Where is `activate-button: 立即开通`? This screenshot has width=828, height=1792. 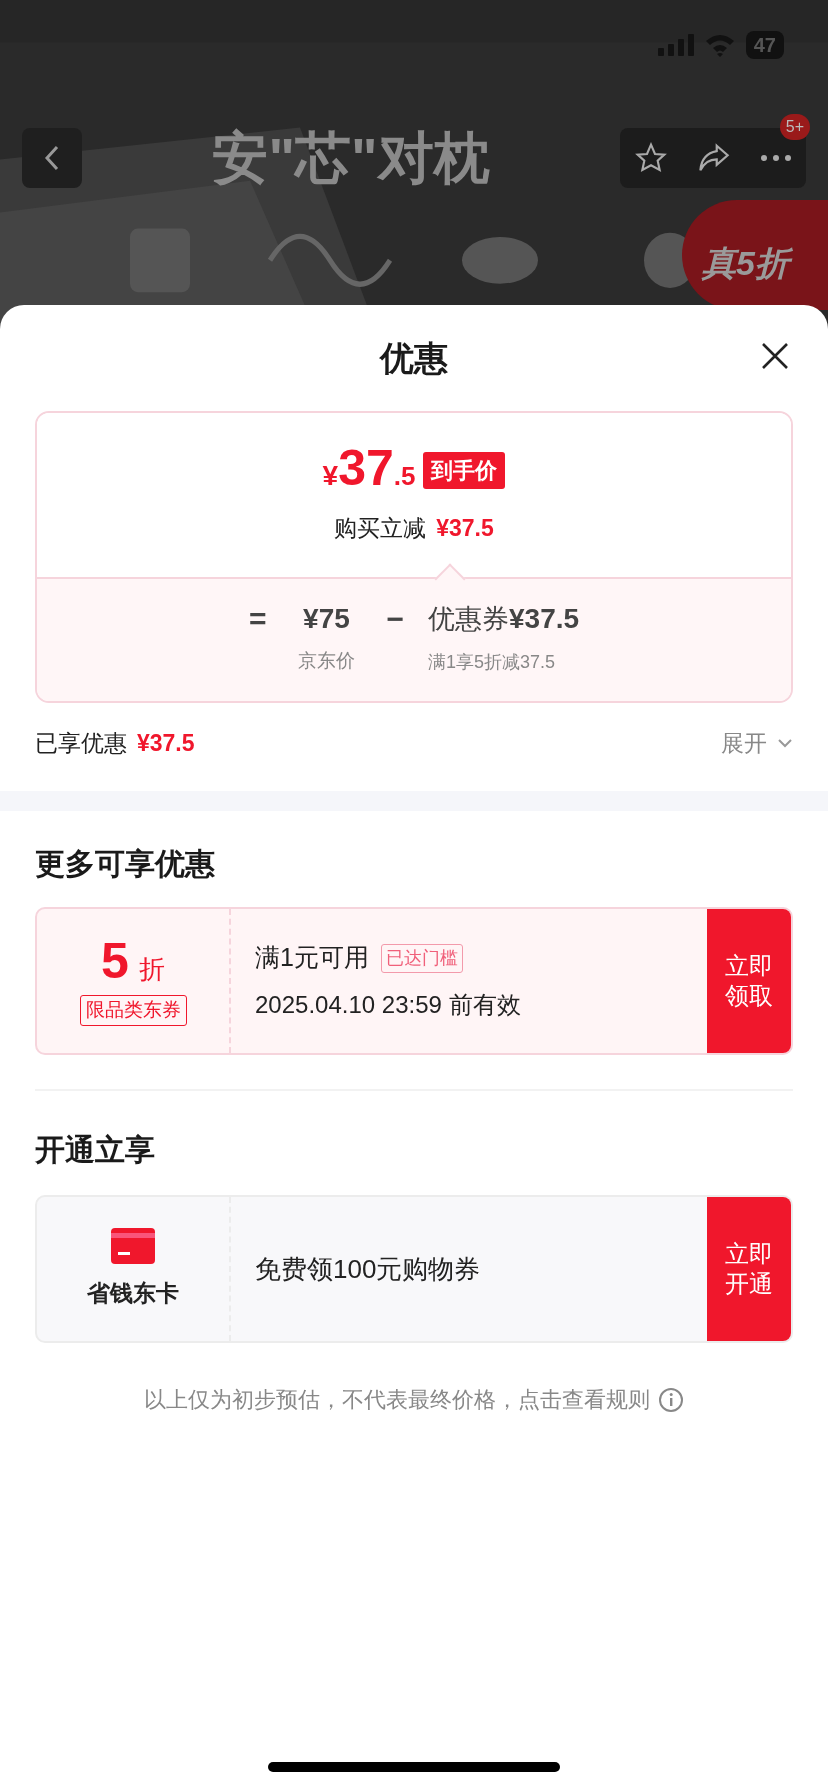
activate-button: 立即开通 is located at coordinates (749, 1269).